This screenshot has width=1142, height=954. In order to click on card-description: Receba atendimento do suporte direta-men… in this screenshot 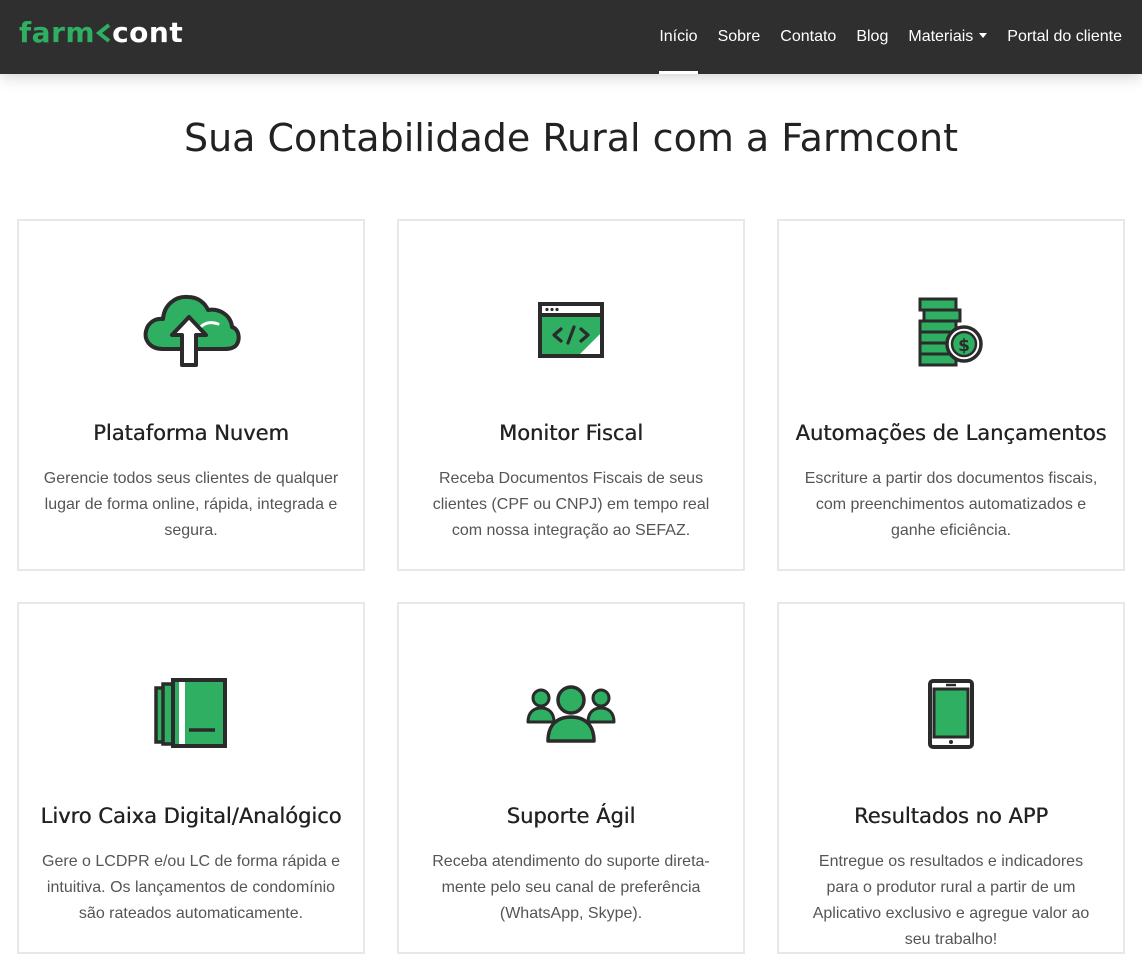, I will do `click(571, 887)`.